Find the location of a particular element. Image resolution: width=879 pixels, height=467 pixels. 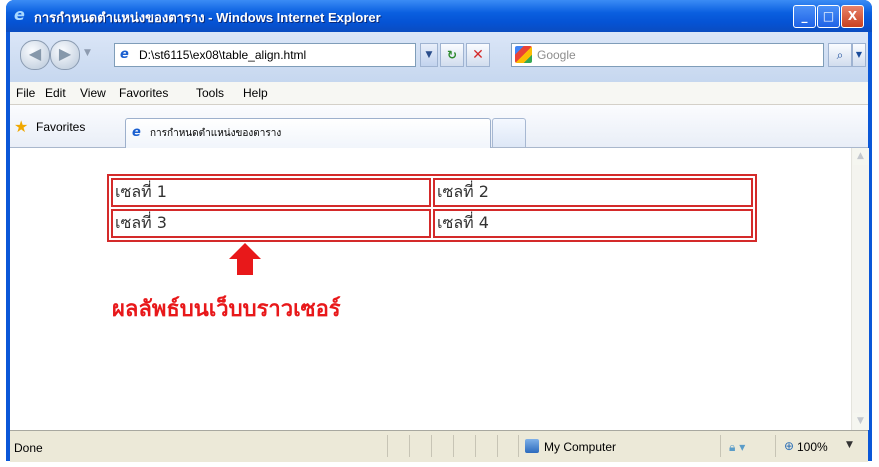

demo-table: เซลที่ 1 เซลที่ 2 เซลที่ 3 เซลที่ 4 is located at coordinates (432, 208).